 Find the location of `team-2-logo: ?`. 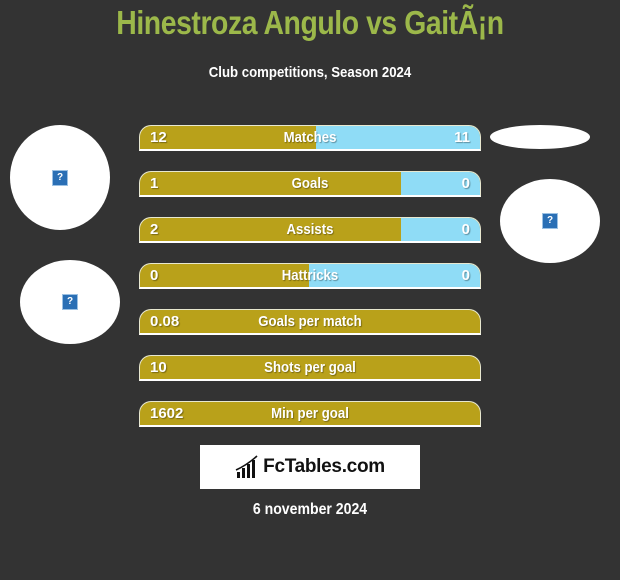

team-2-logo: ? is located at coordinates (550, 221).